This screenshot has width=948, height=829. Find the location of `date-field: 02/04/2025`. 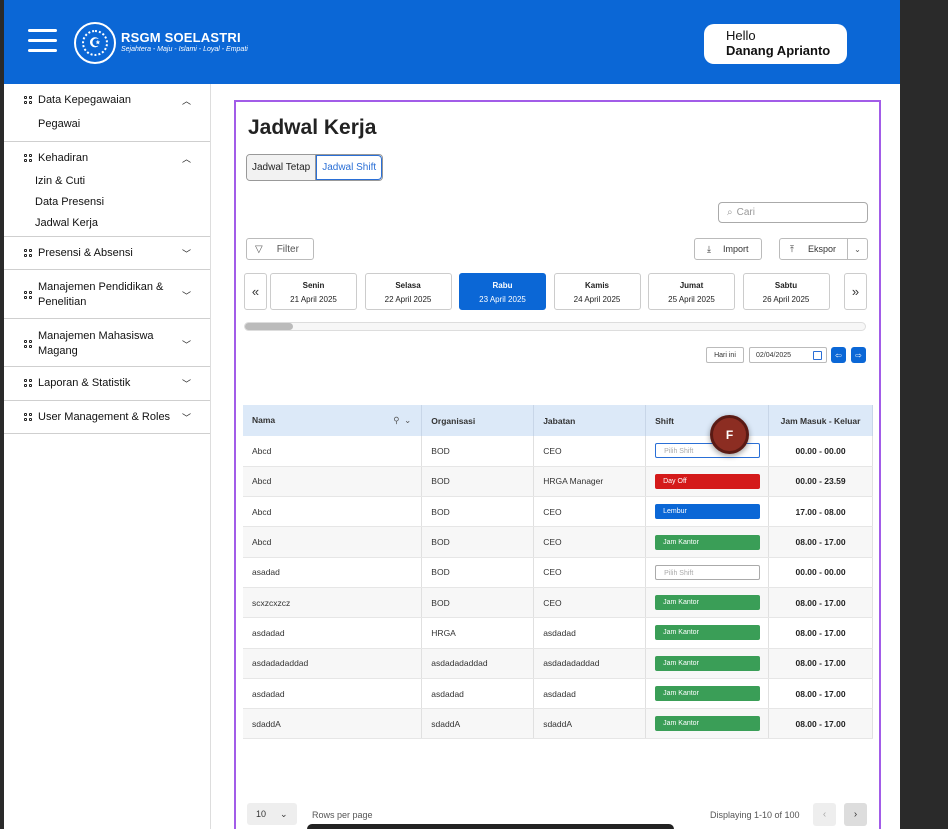

date-field: 02/04/2025 is located at coordinates (788, 355).